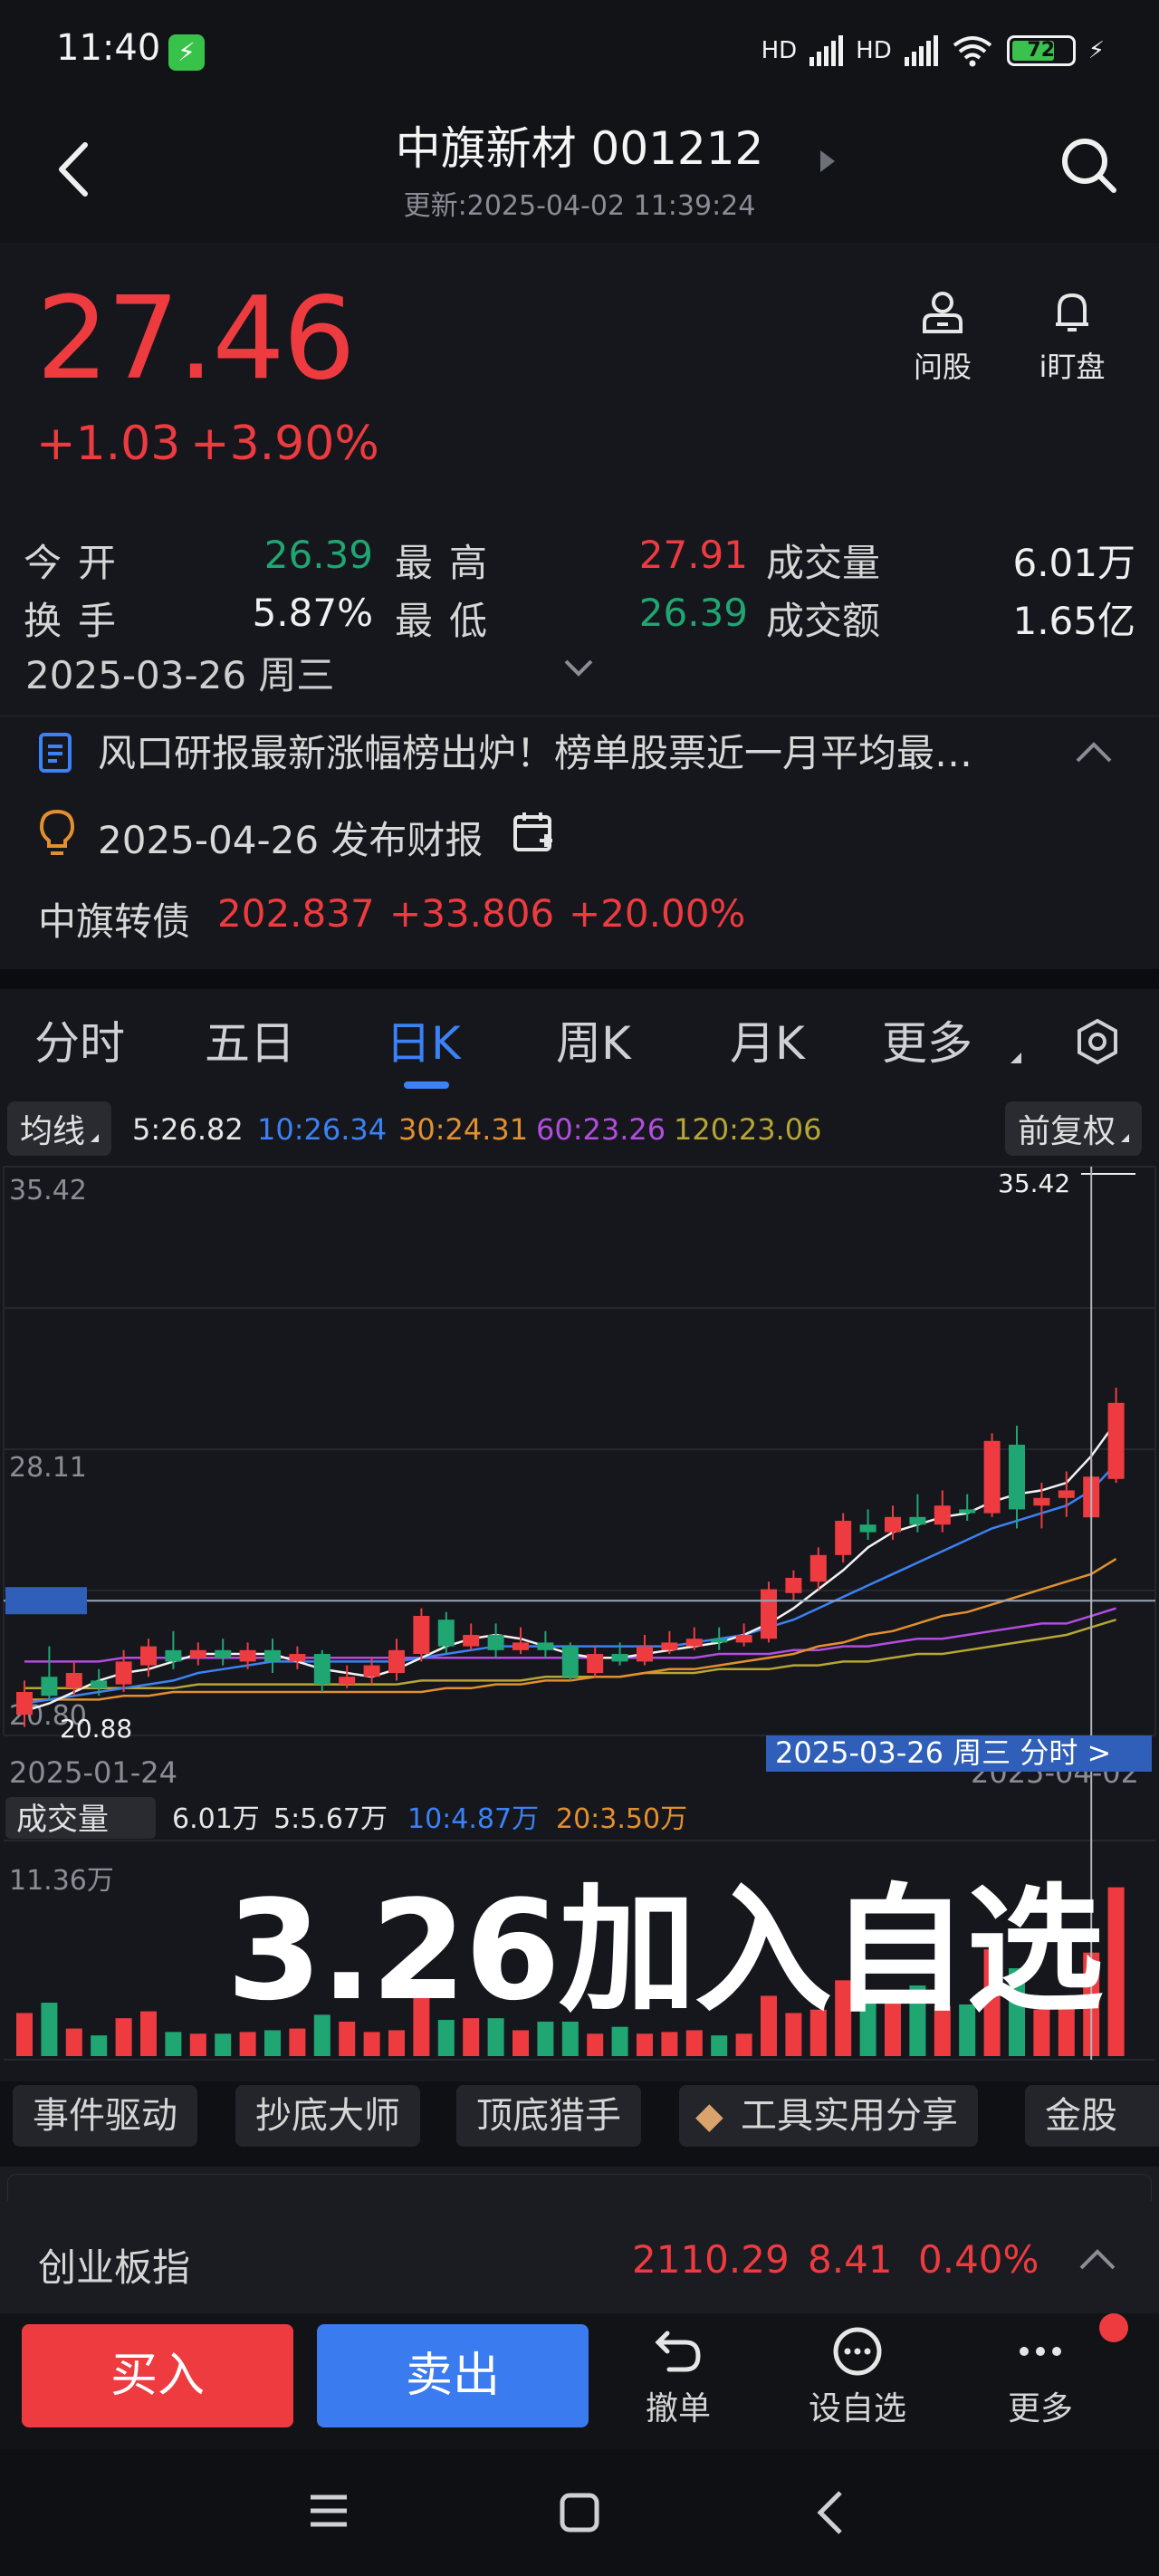 The height and width of the screenshot is (2576, 1159). I want to click on settings-icon, so click(1098, 1041).